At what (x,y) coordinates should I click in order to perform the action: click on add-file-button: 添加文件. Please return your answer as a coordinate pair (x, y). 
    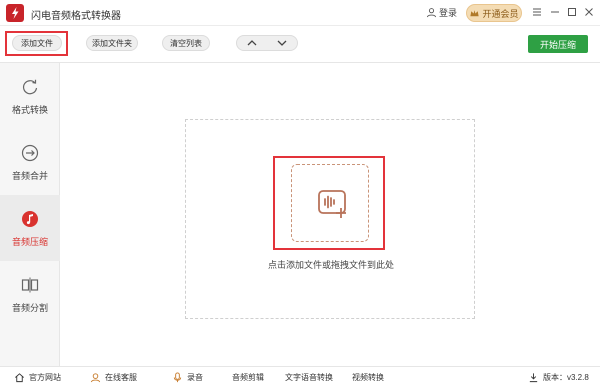
    Looking at the image, I should click on (37, 43).